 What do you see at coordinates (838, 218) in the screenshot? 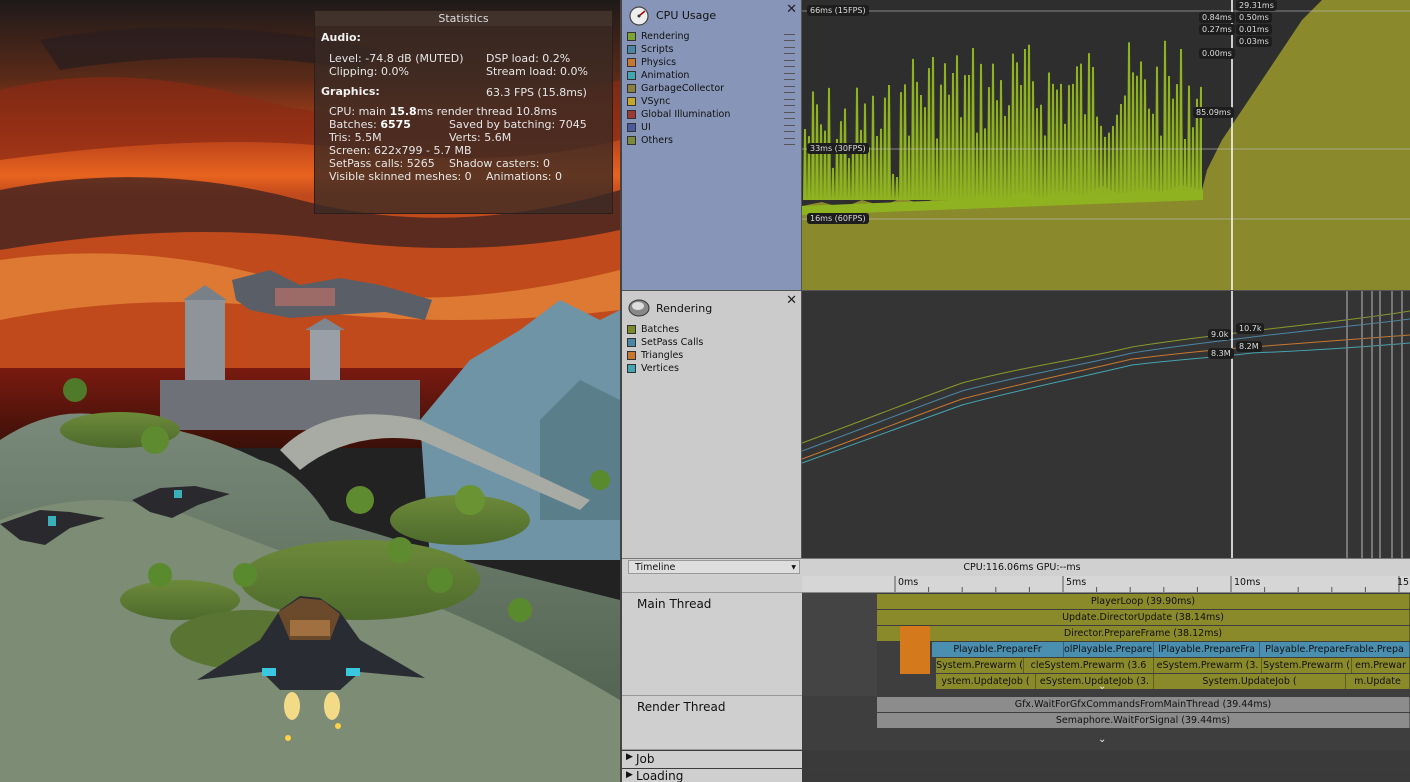
I see `guide-60fps: 16ms (60FPS)` at bounding box center [838, 218].